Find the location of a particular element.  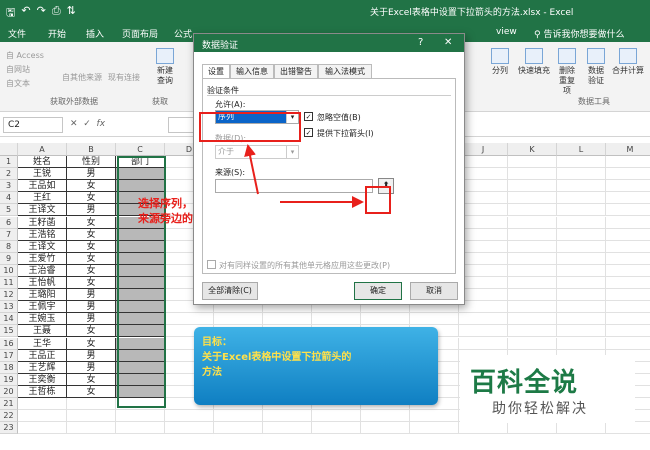

goal-banner: 目标： 关于Excel表格中设置下拉箭头的 方法 is located at coordinates (316, 366).